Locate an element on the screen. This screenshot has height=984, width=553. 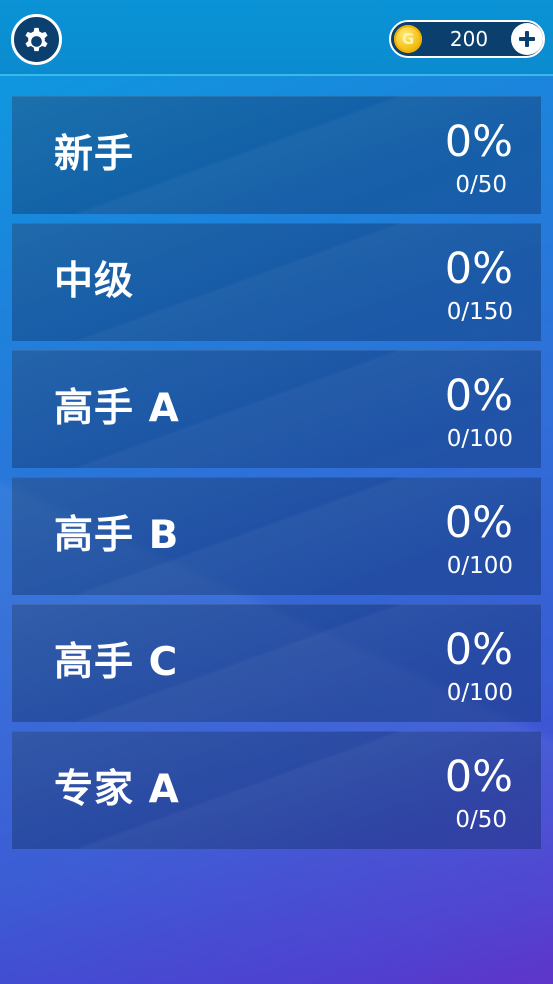
level-name: 高手 C is located at coordinates (116, 662).